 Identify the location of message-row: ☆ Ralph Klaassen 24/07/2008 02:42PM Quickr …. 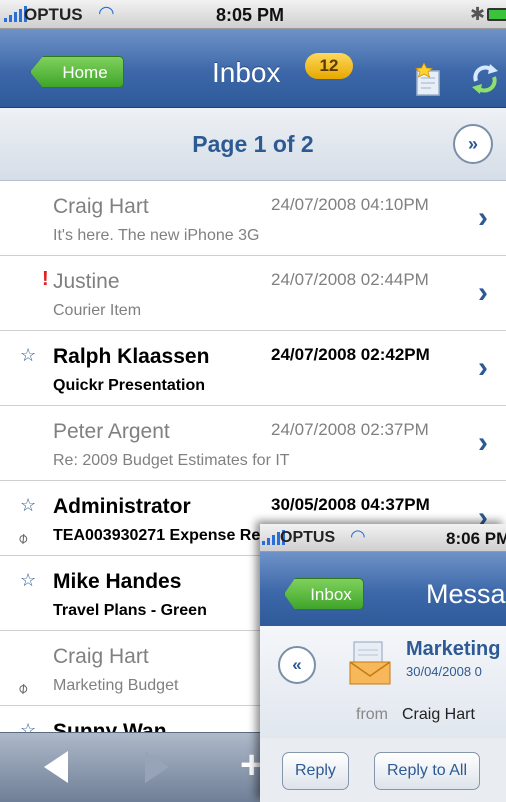
(253, 368).